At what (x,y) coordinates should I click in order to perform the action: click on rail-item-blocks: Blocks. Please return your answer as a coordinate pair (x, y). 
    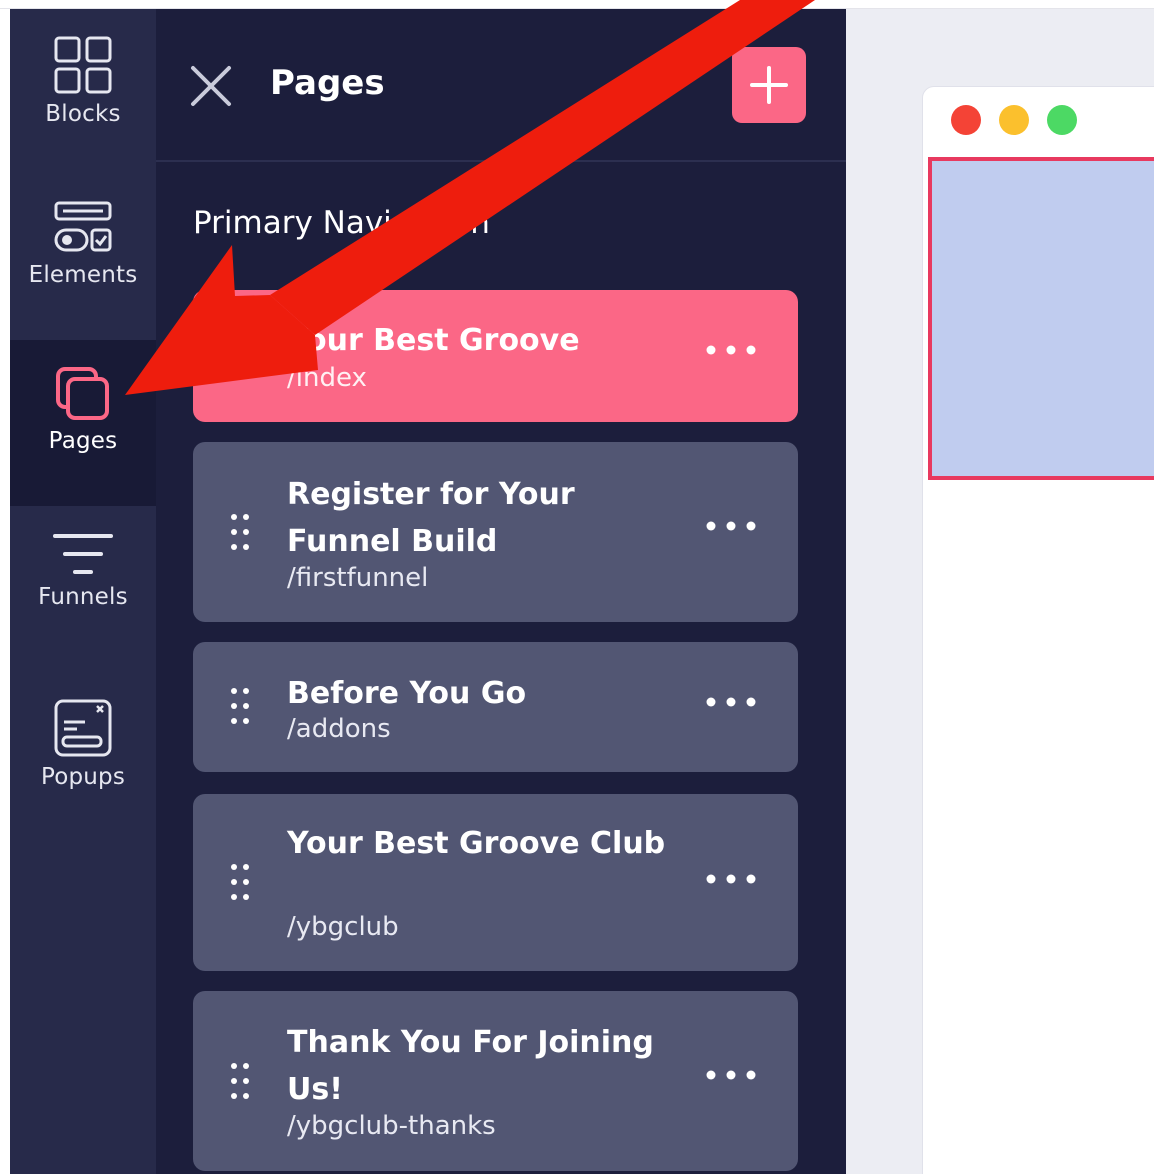
    Looking at the image, I should click on (83, 91).